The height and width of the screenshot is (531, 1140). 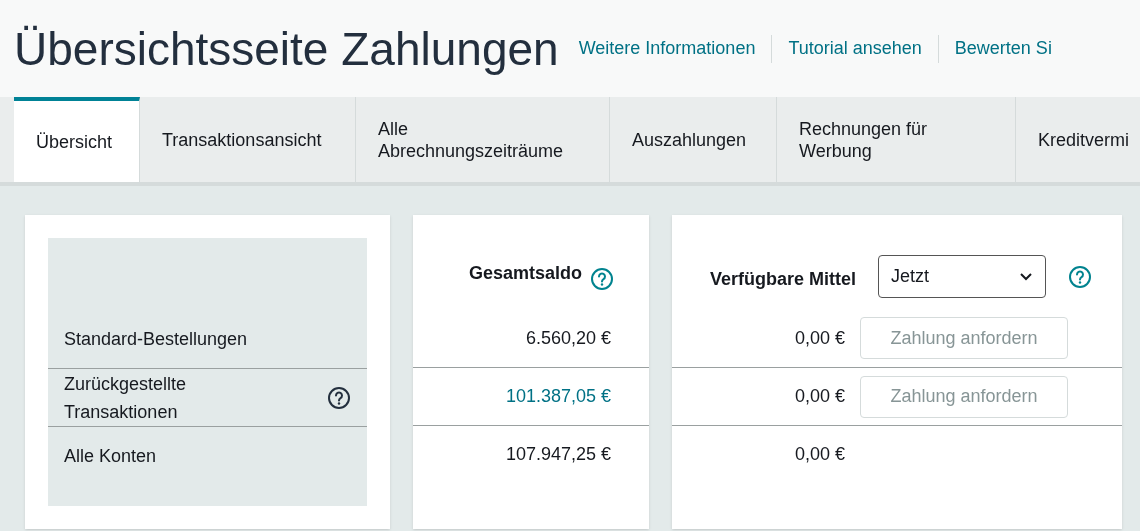 I want to click on amount: 6.560,20 €, so click(x=568, y=338).